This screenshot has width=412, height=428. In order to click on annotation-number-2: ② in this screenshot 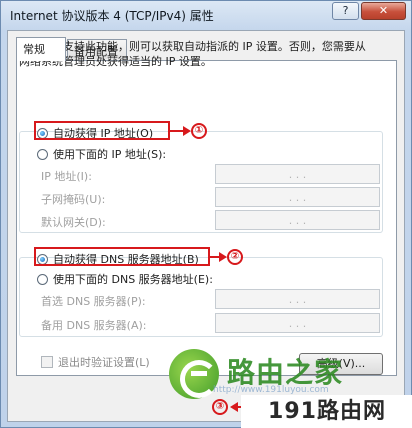, I will do `click(235, 257)`.